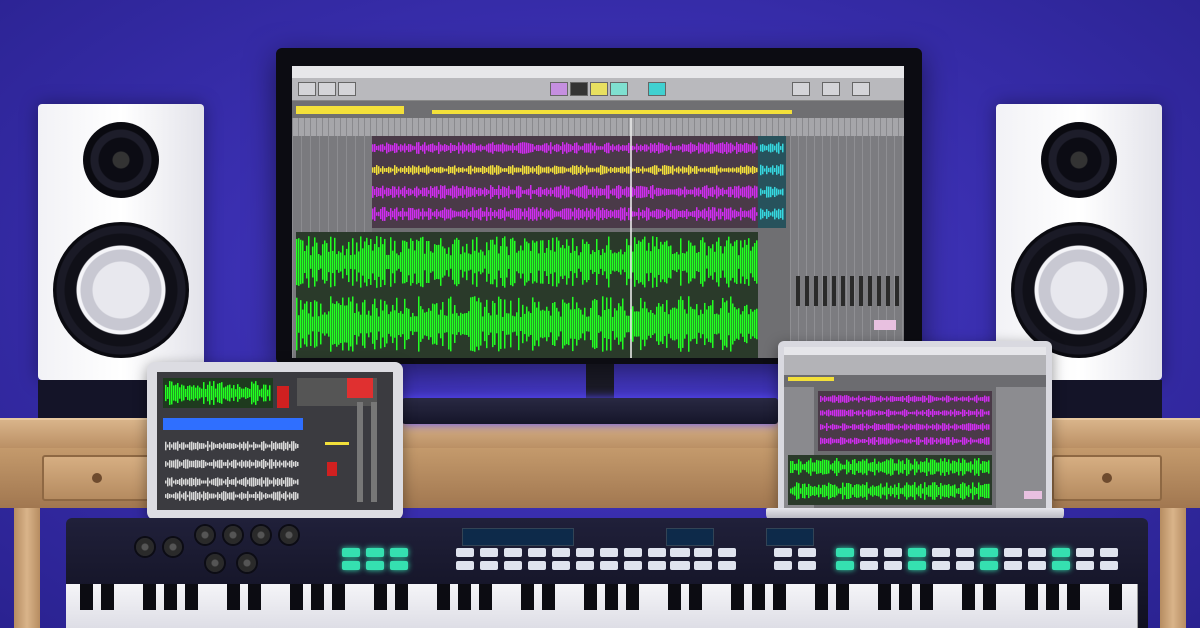 The height and width of the screenshot is (628, 1200). Describe the element at coordinates (598, 72) in the screenshot. I see `menu-bar` at that location.